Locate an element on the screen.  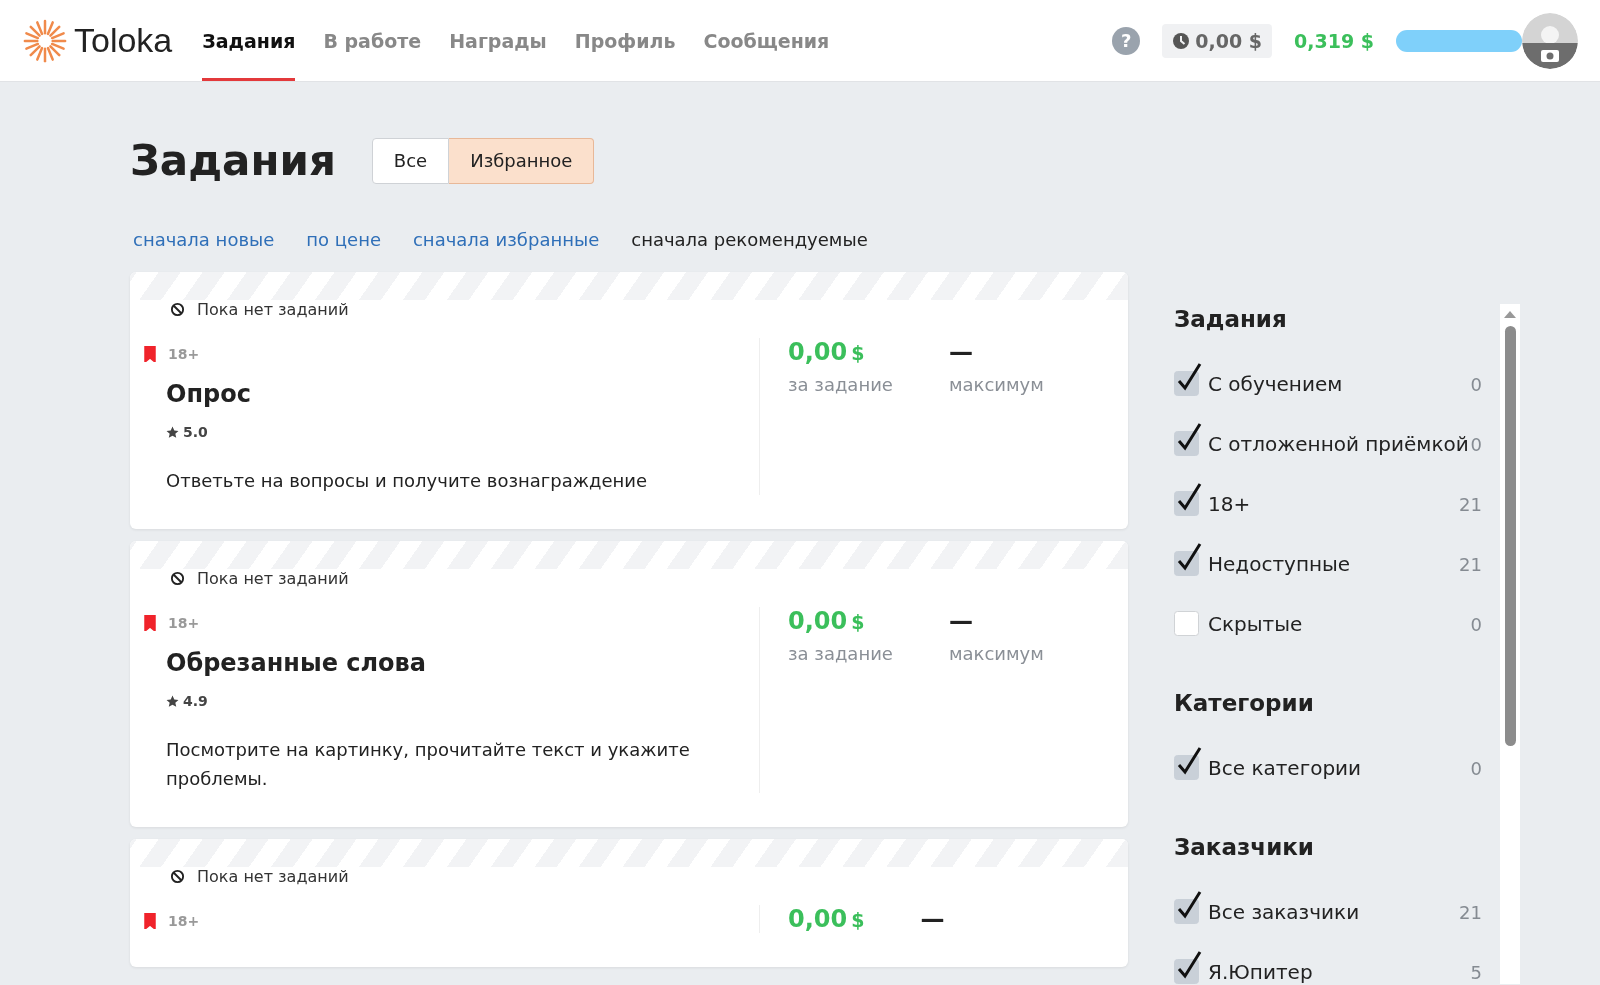
pending-balance: 0,00 $ is located at coordinates (1217, 40).